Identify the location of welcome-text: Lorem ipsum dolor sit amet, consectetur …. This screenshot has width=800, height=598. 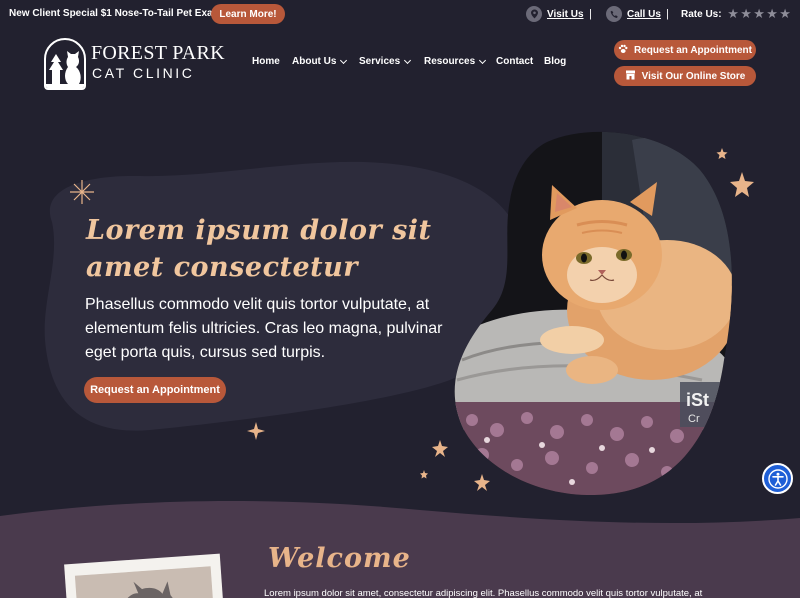
(483, 593).